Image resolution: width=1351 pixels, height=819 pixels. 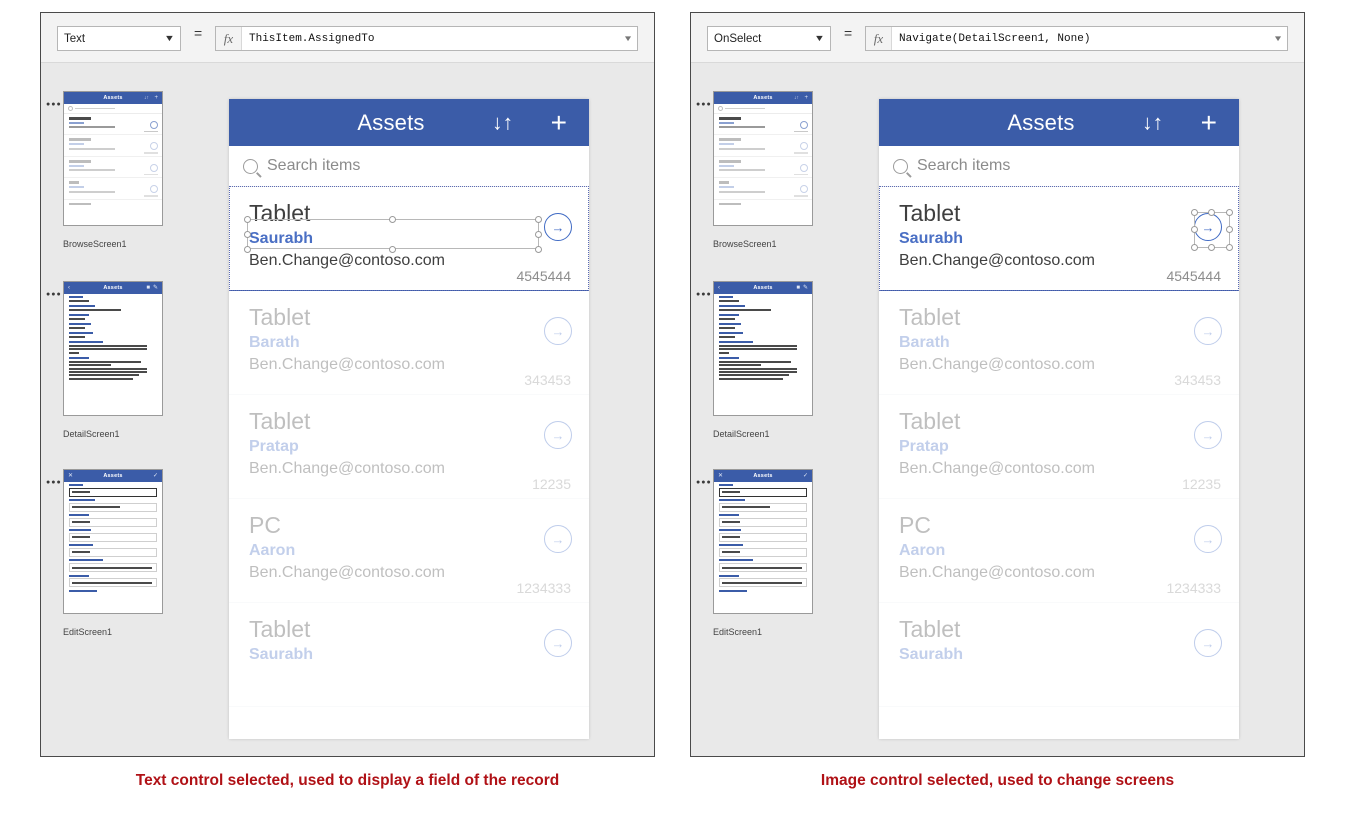 I want to click on mini-field-value, so click(x=95, y=310).